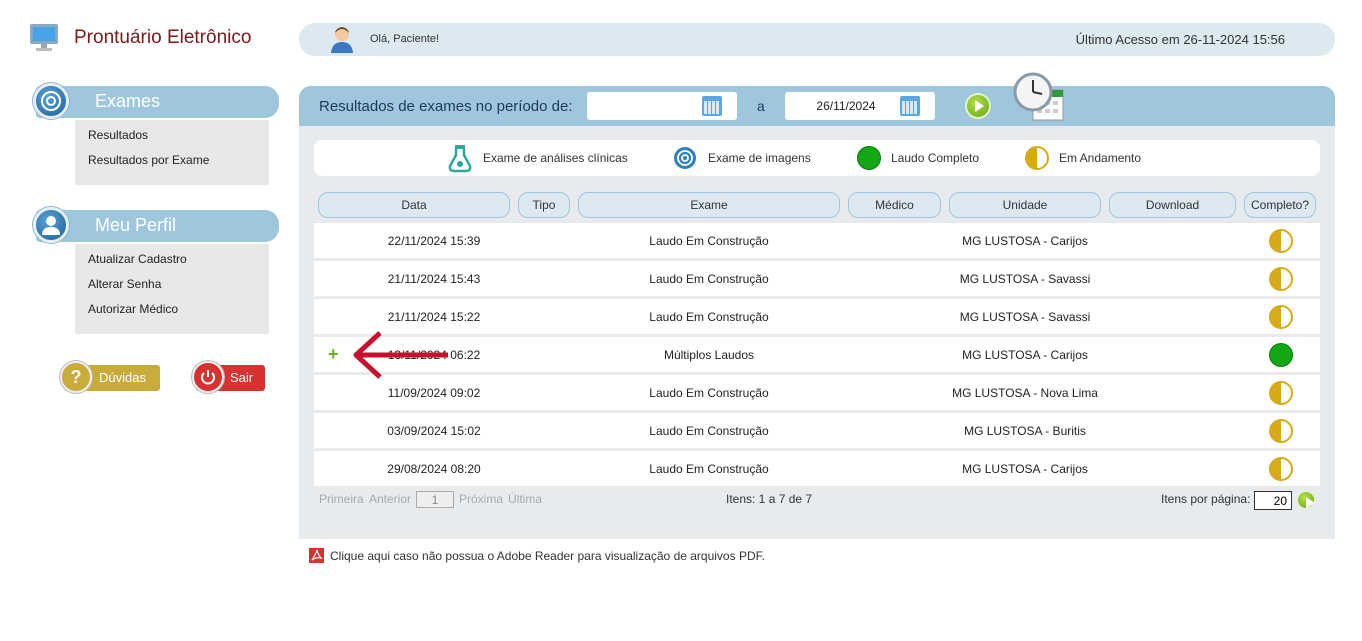 The image size is (1362, 641). Describe the element at coordinates (390, 499) in the screenshot. I see `pager-prev: Anterior` at that location.